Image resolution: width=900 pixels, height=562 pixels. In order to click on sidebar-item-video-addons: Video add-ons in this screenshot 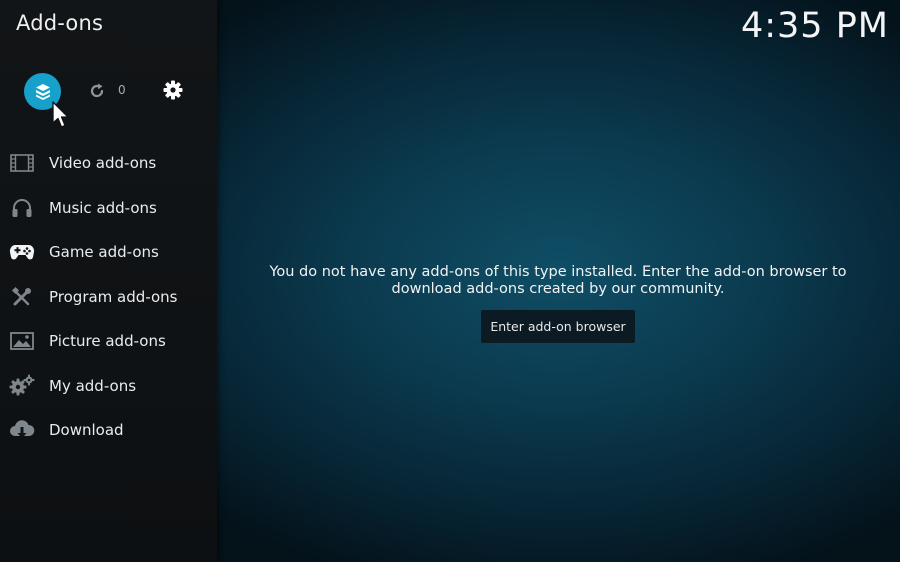, I will do `click(108, 163)`.